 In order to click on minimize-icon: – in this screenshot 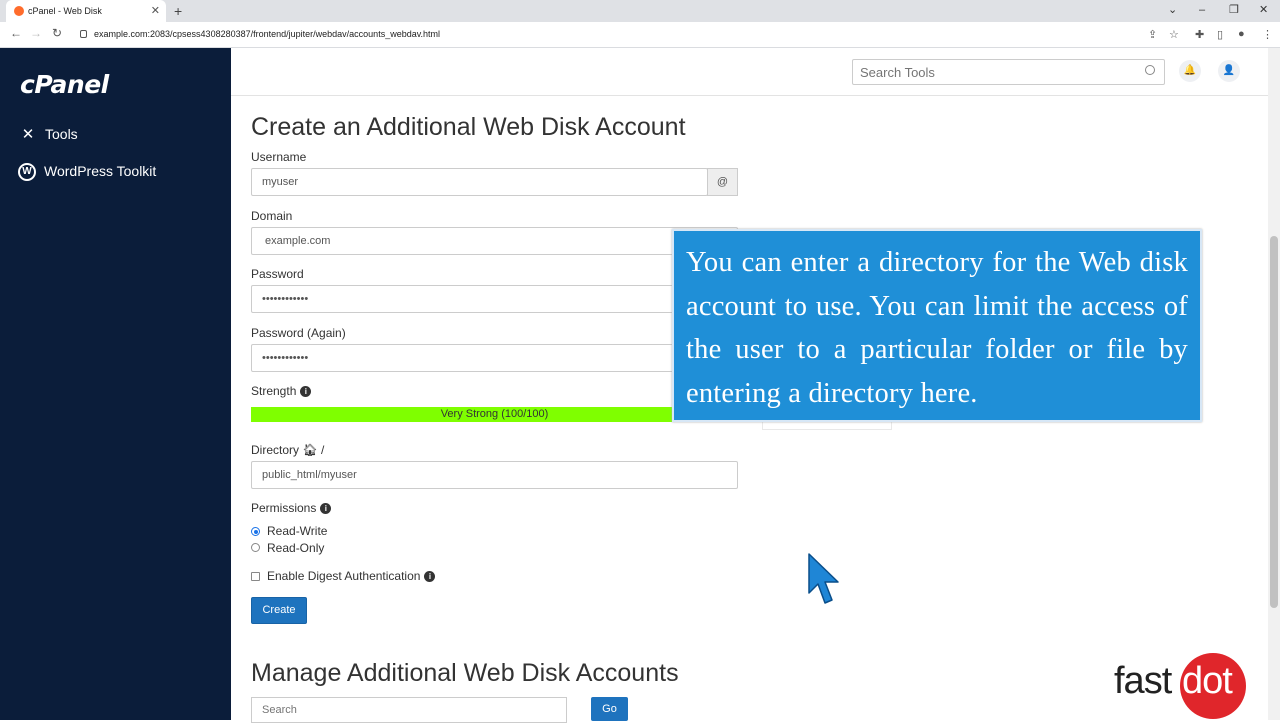, I will do `click(1202, 10)`.